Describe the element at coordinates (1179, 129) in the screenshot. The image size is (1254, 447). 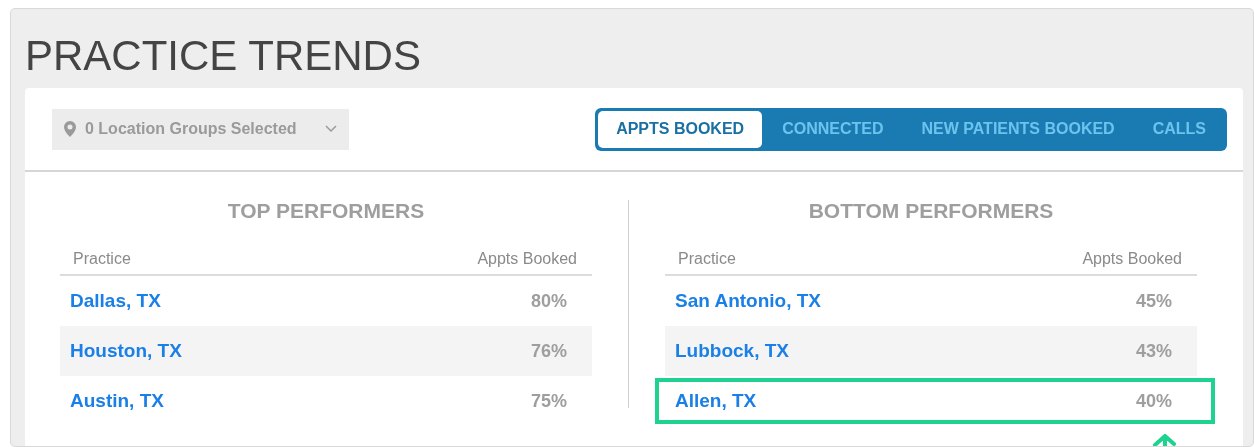
I see `metric-tab: CALLS` at that location.